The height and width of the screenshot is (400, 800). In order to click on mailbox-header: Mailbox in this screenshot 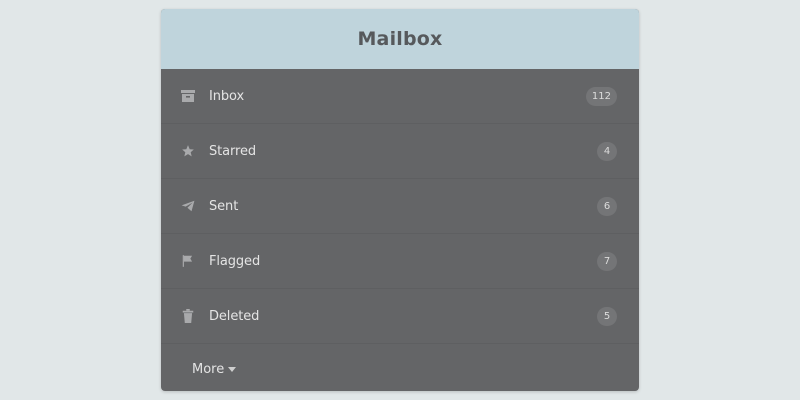, I will do `click(400, 39)`.